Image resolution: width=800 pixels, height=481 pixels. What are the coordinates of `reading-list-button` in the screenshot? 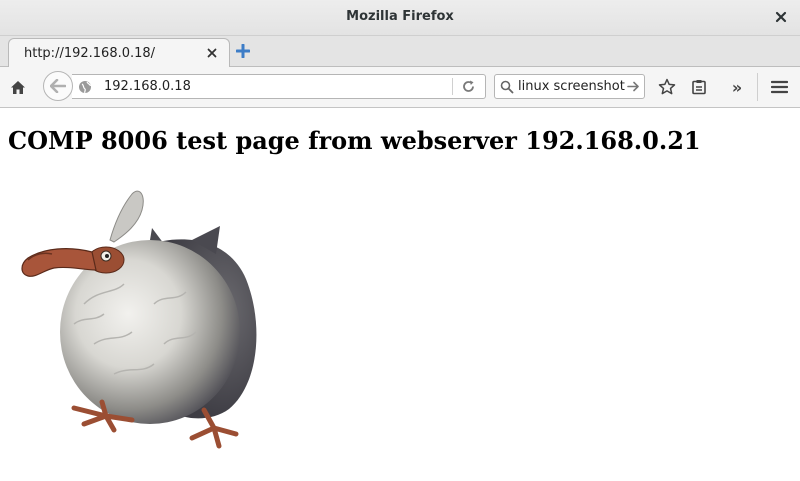 It's located at (699, 87).